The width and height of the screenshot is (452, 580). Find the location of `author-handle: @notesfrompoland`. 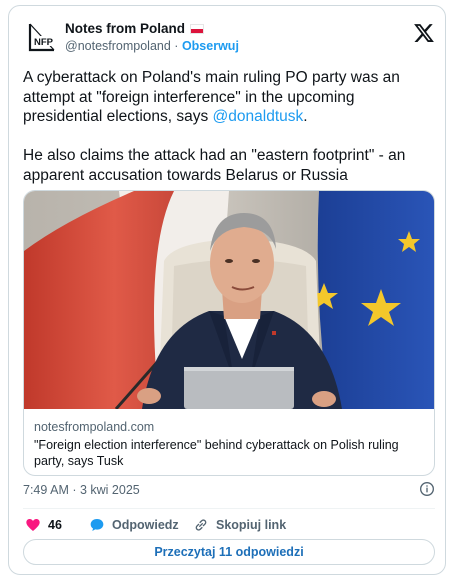

author-handle: @notesfrompoland is located at coordinates (118, 46).